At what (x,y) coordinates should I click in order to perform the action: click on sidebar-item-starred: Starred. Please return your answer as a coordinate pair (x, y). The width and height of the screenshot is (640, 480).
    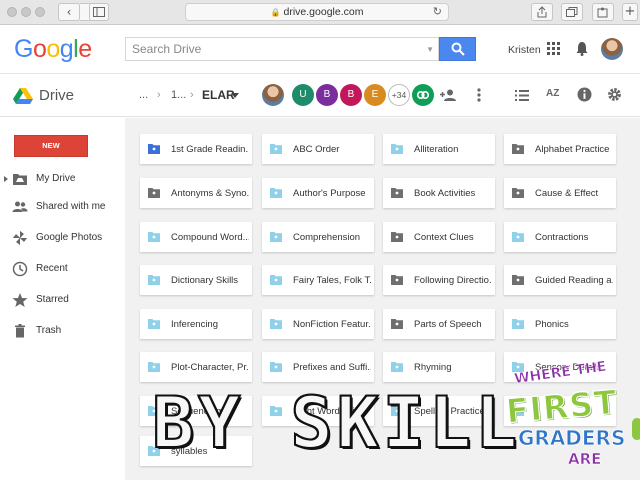
    Looking at the image, I should click on (62, 300).